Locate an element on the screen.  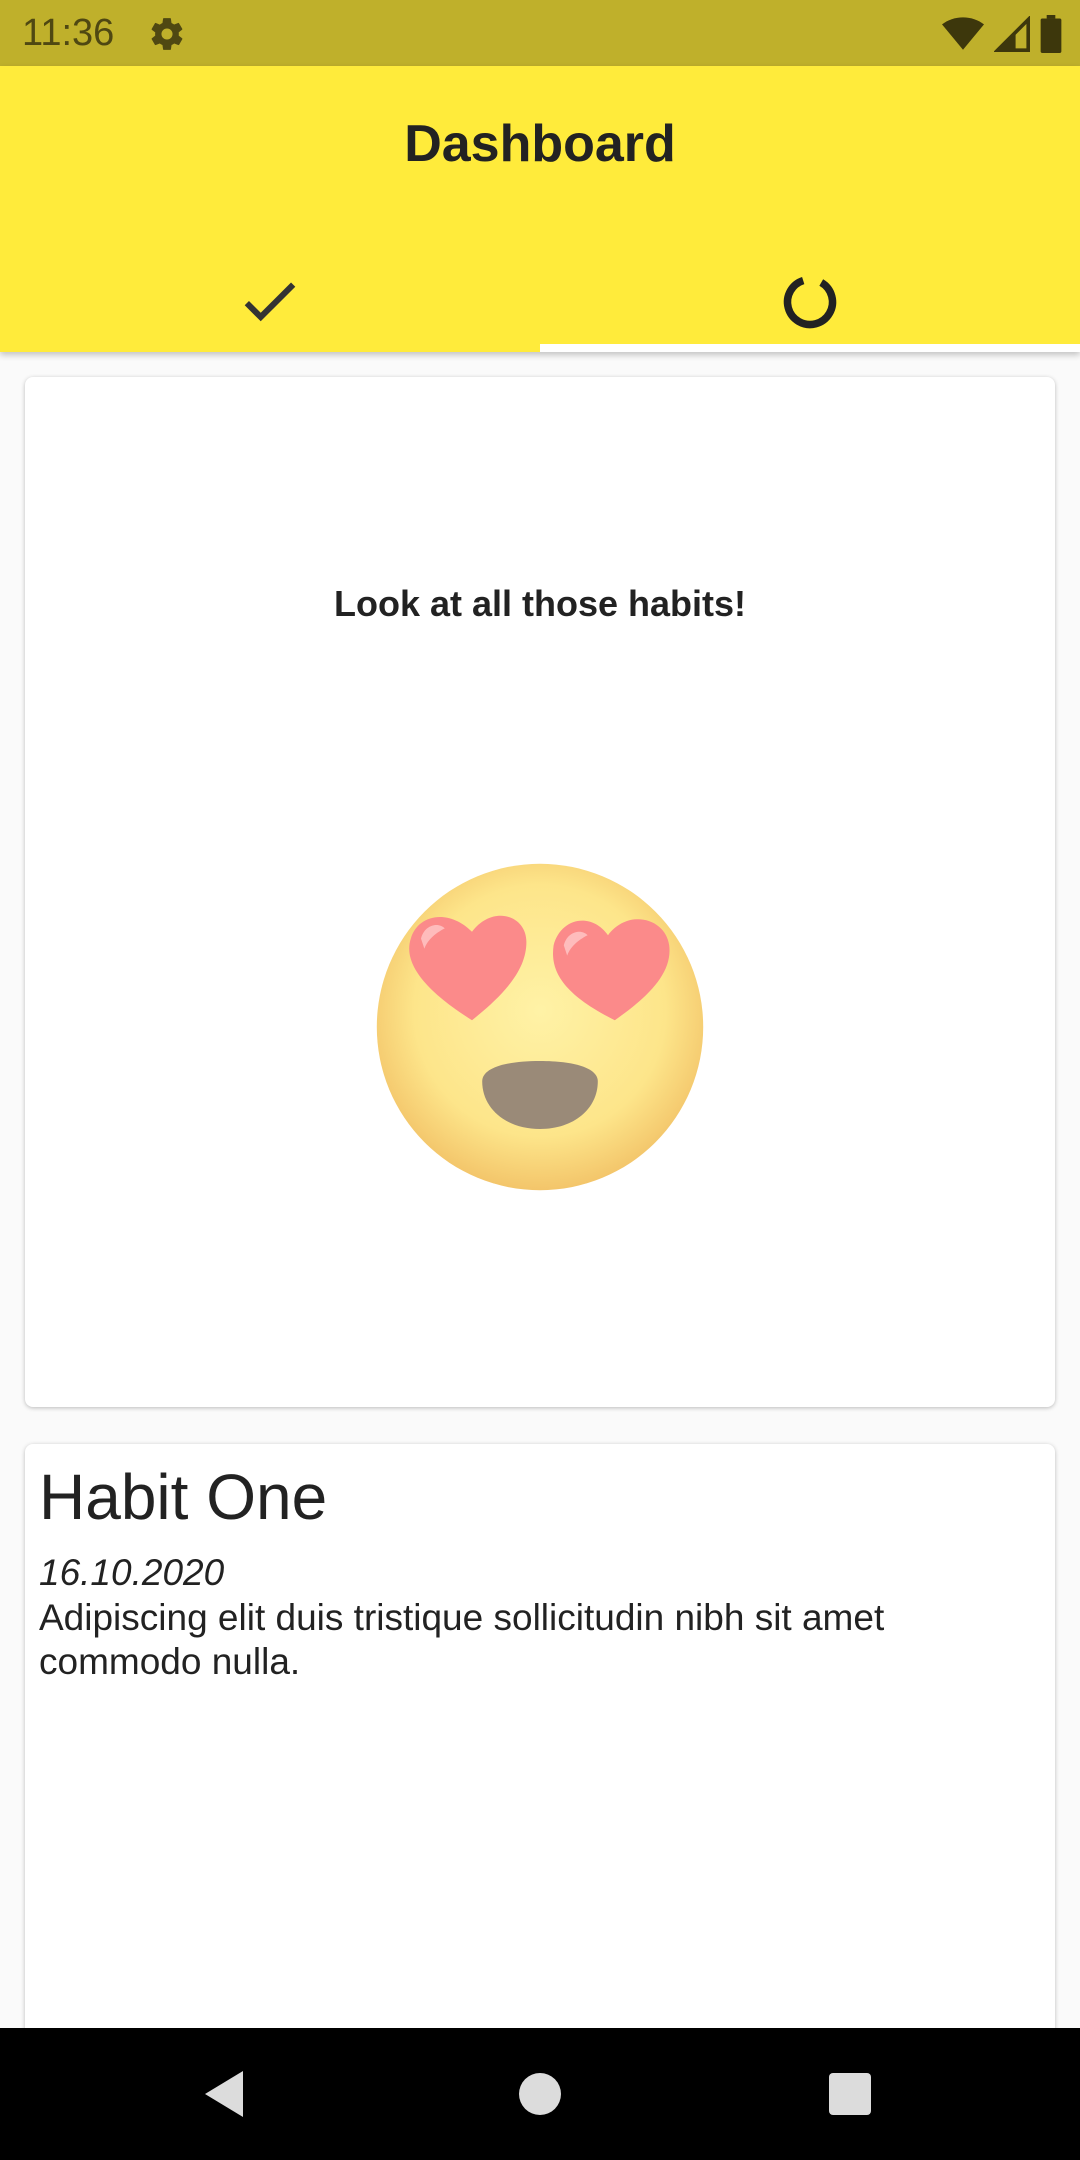
recents-icon is located at coordinates (850, 2094).